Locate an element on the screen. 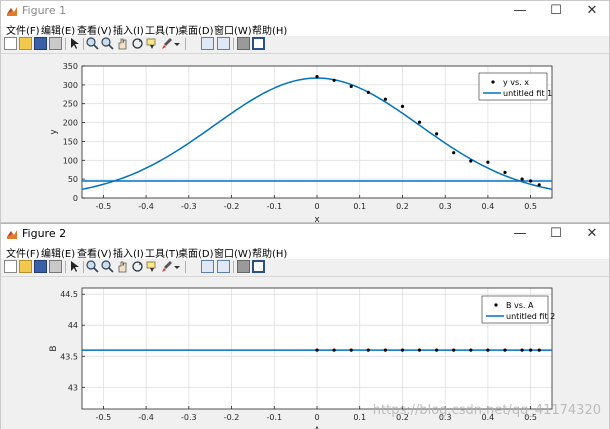 Image resolution: width=610 pixels, height=429 pixels. y-tick-label: 250 is located at coordinates (70, 104).